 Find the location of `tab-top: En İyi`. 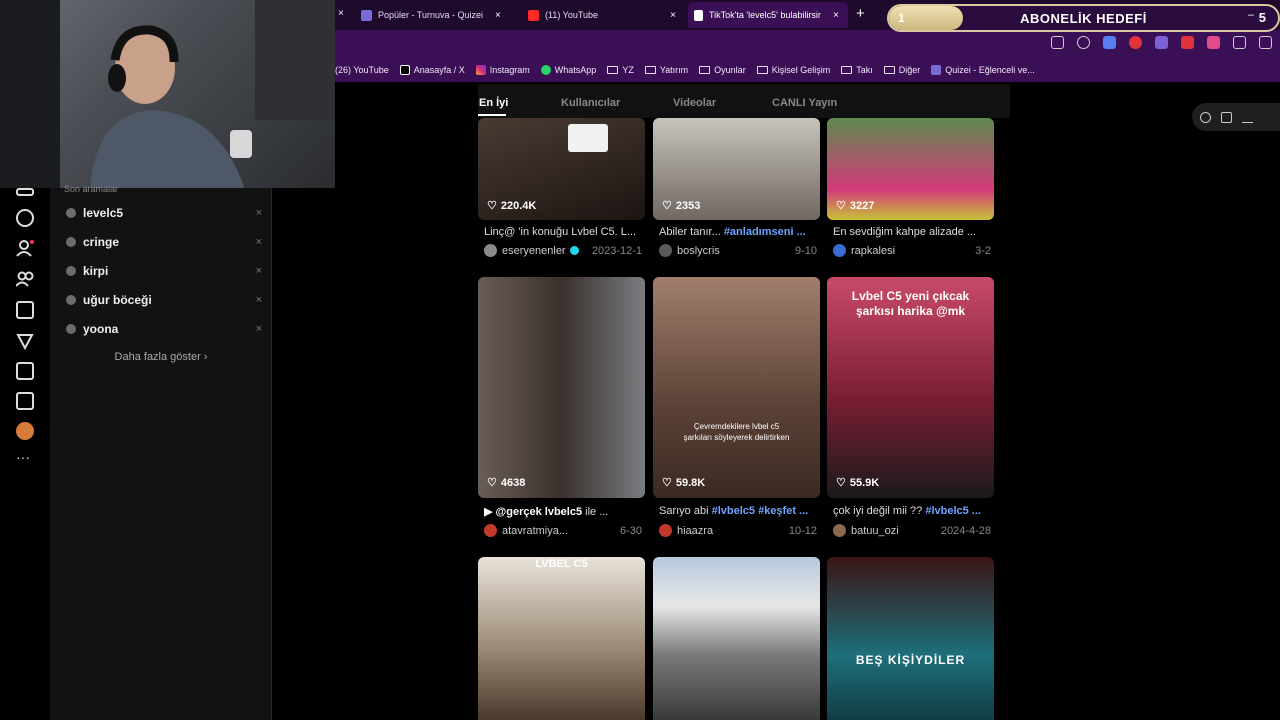

tab-top: En İyi is located at coordinates (493, 103).